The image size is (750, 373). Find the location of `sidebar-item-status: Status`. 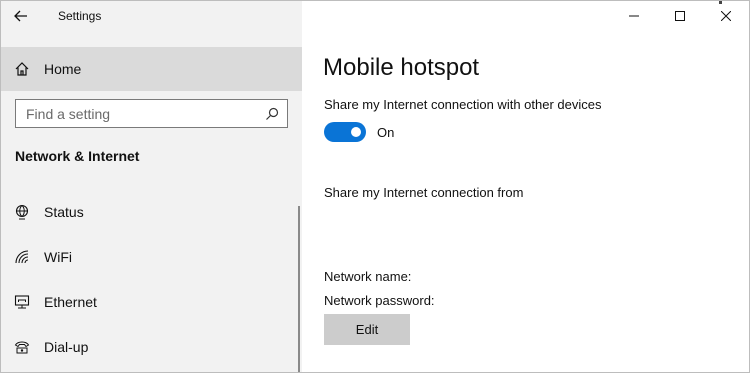

sidebar-item-status: Status is located at coordinates (150, 212).